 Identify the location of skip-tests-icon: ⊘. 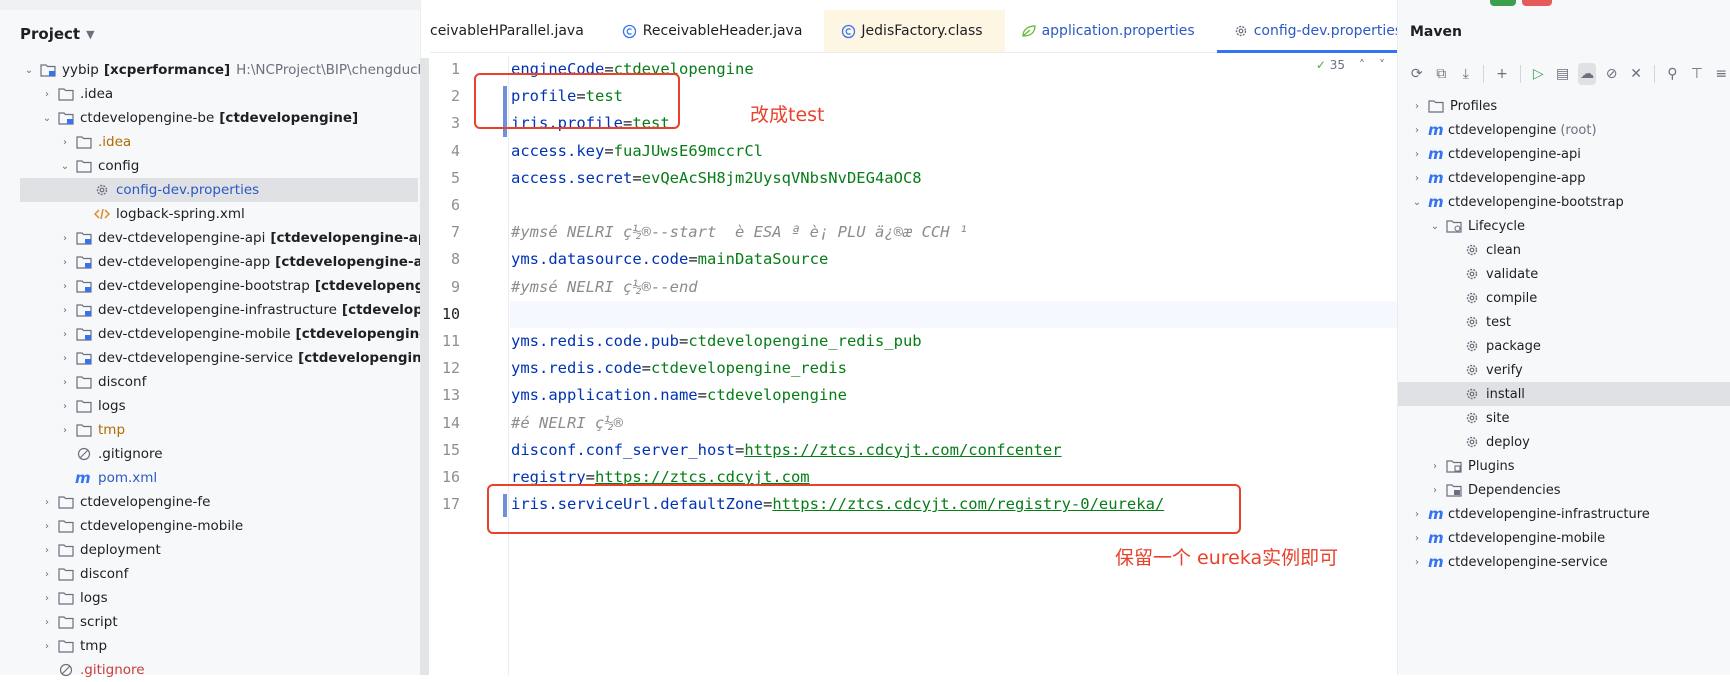
(1611, 74).